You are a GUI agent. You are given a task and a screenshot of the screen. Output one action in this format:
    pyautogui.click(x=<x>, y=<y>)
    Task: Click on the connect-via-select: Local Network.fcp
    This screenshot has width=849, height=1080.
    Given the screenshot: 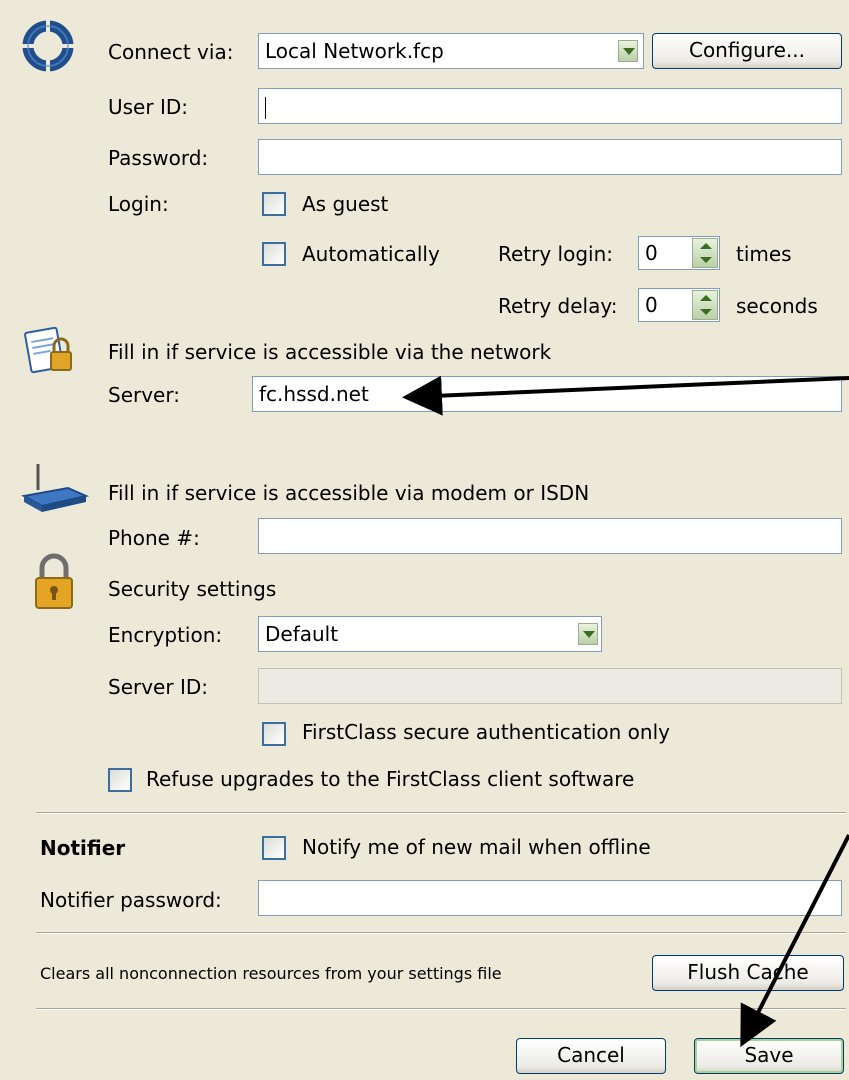 What is the action you would take?
    pyautogui.click(x=451, y=51)
    